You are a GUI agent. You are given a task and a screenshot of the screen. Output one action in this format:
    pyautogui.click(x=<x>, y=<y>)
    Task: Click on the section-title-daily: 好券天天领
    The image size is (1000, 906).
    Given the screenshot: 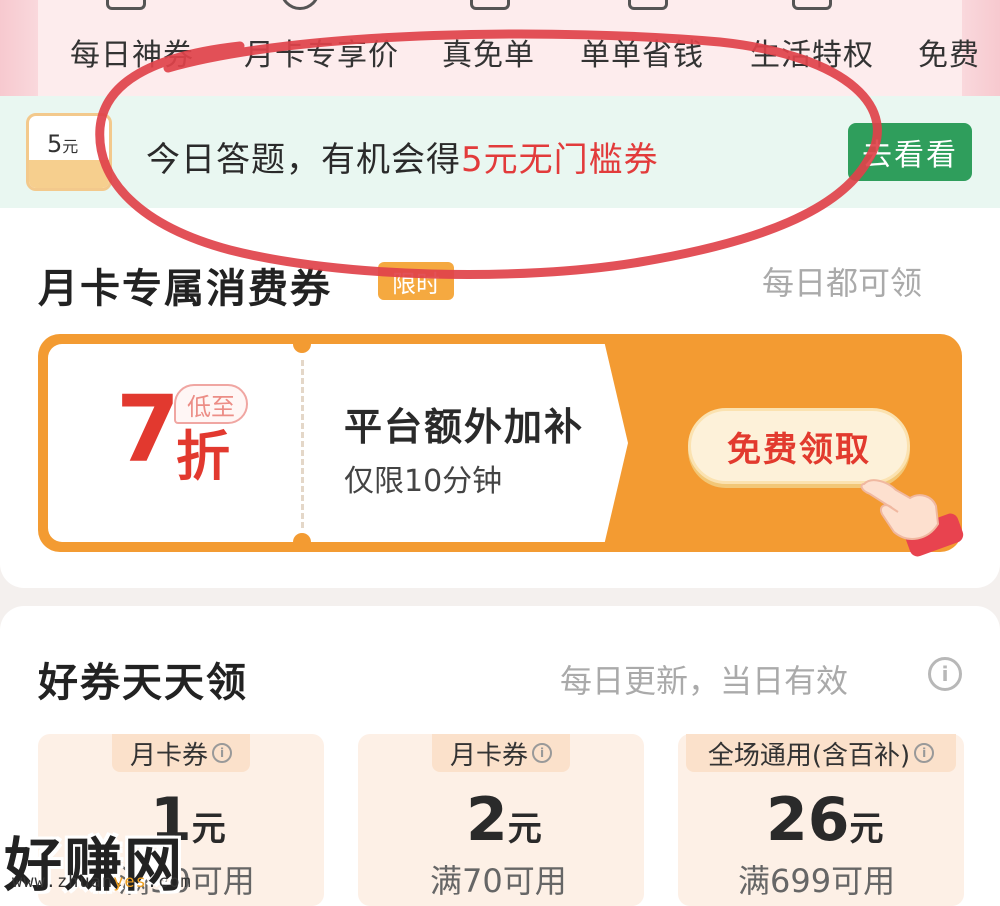 What is the action you would take?
    pyautogui.click(x=143, y=683)
    